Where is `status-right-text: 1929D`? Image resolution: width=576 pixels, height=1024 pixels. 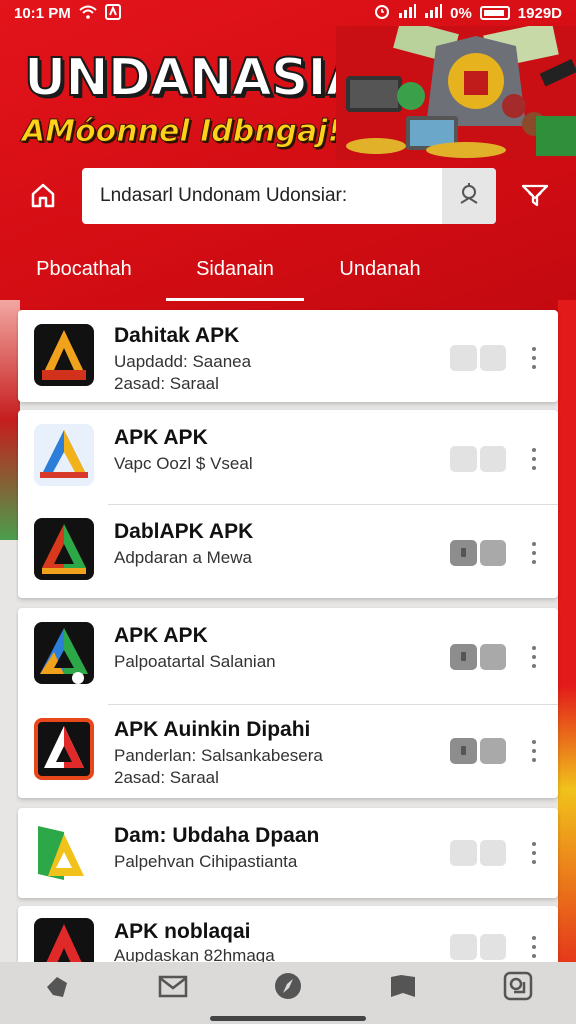
status-right-text: 1929D is located at coordinates (539, 13).